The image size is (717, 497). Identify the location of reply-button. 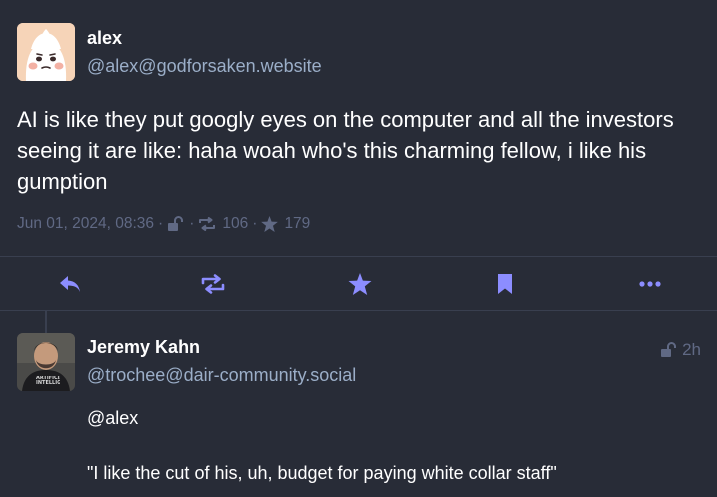
(70, 284).